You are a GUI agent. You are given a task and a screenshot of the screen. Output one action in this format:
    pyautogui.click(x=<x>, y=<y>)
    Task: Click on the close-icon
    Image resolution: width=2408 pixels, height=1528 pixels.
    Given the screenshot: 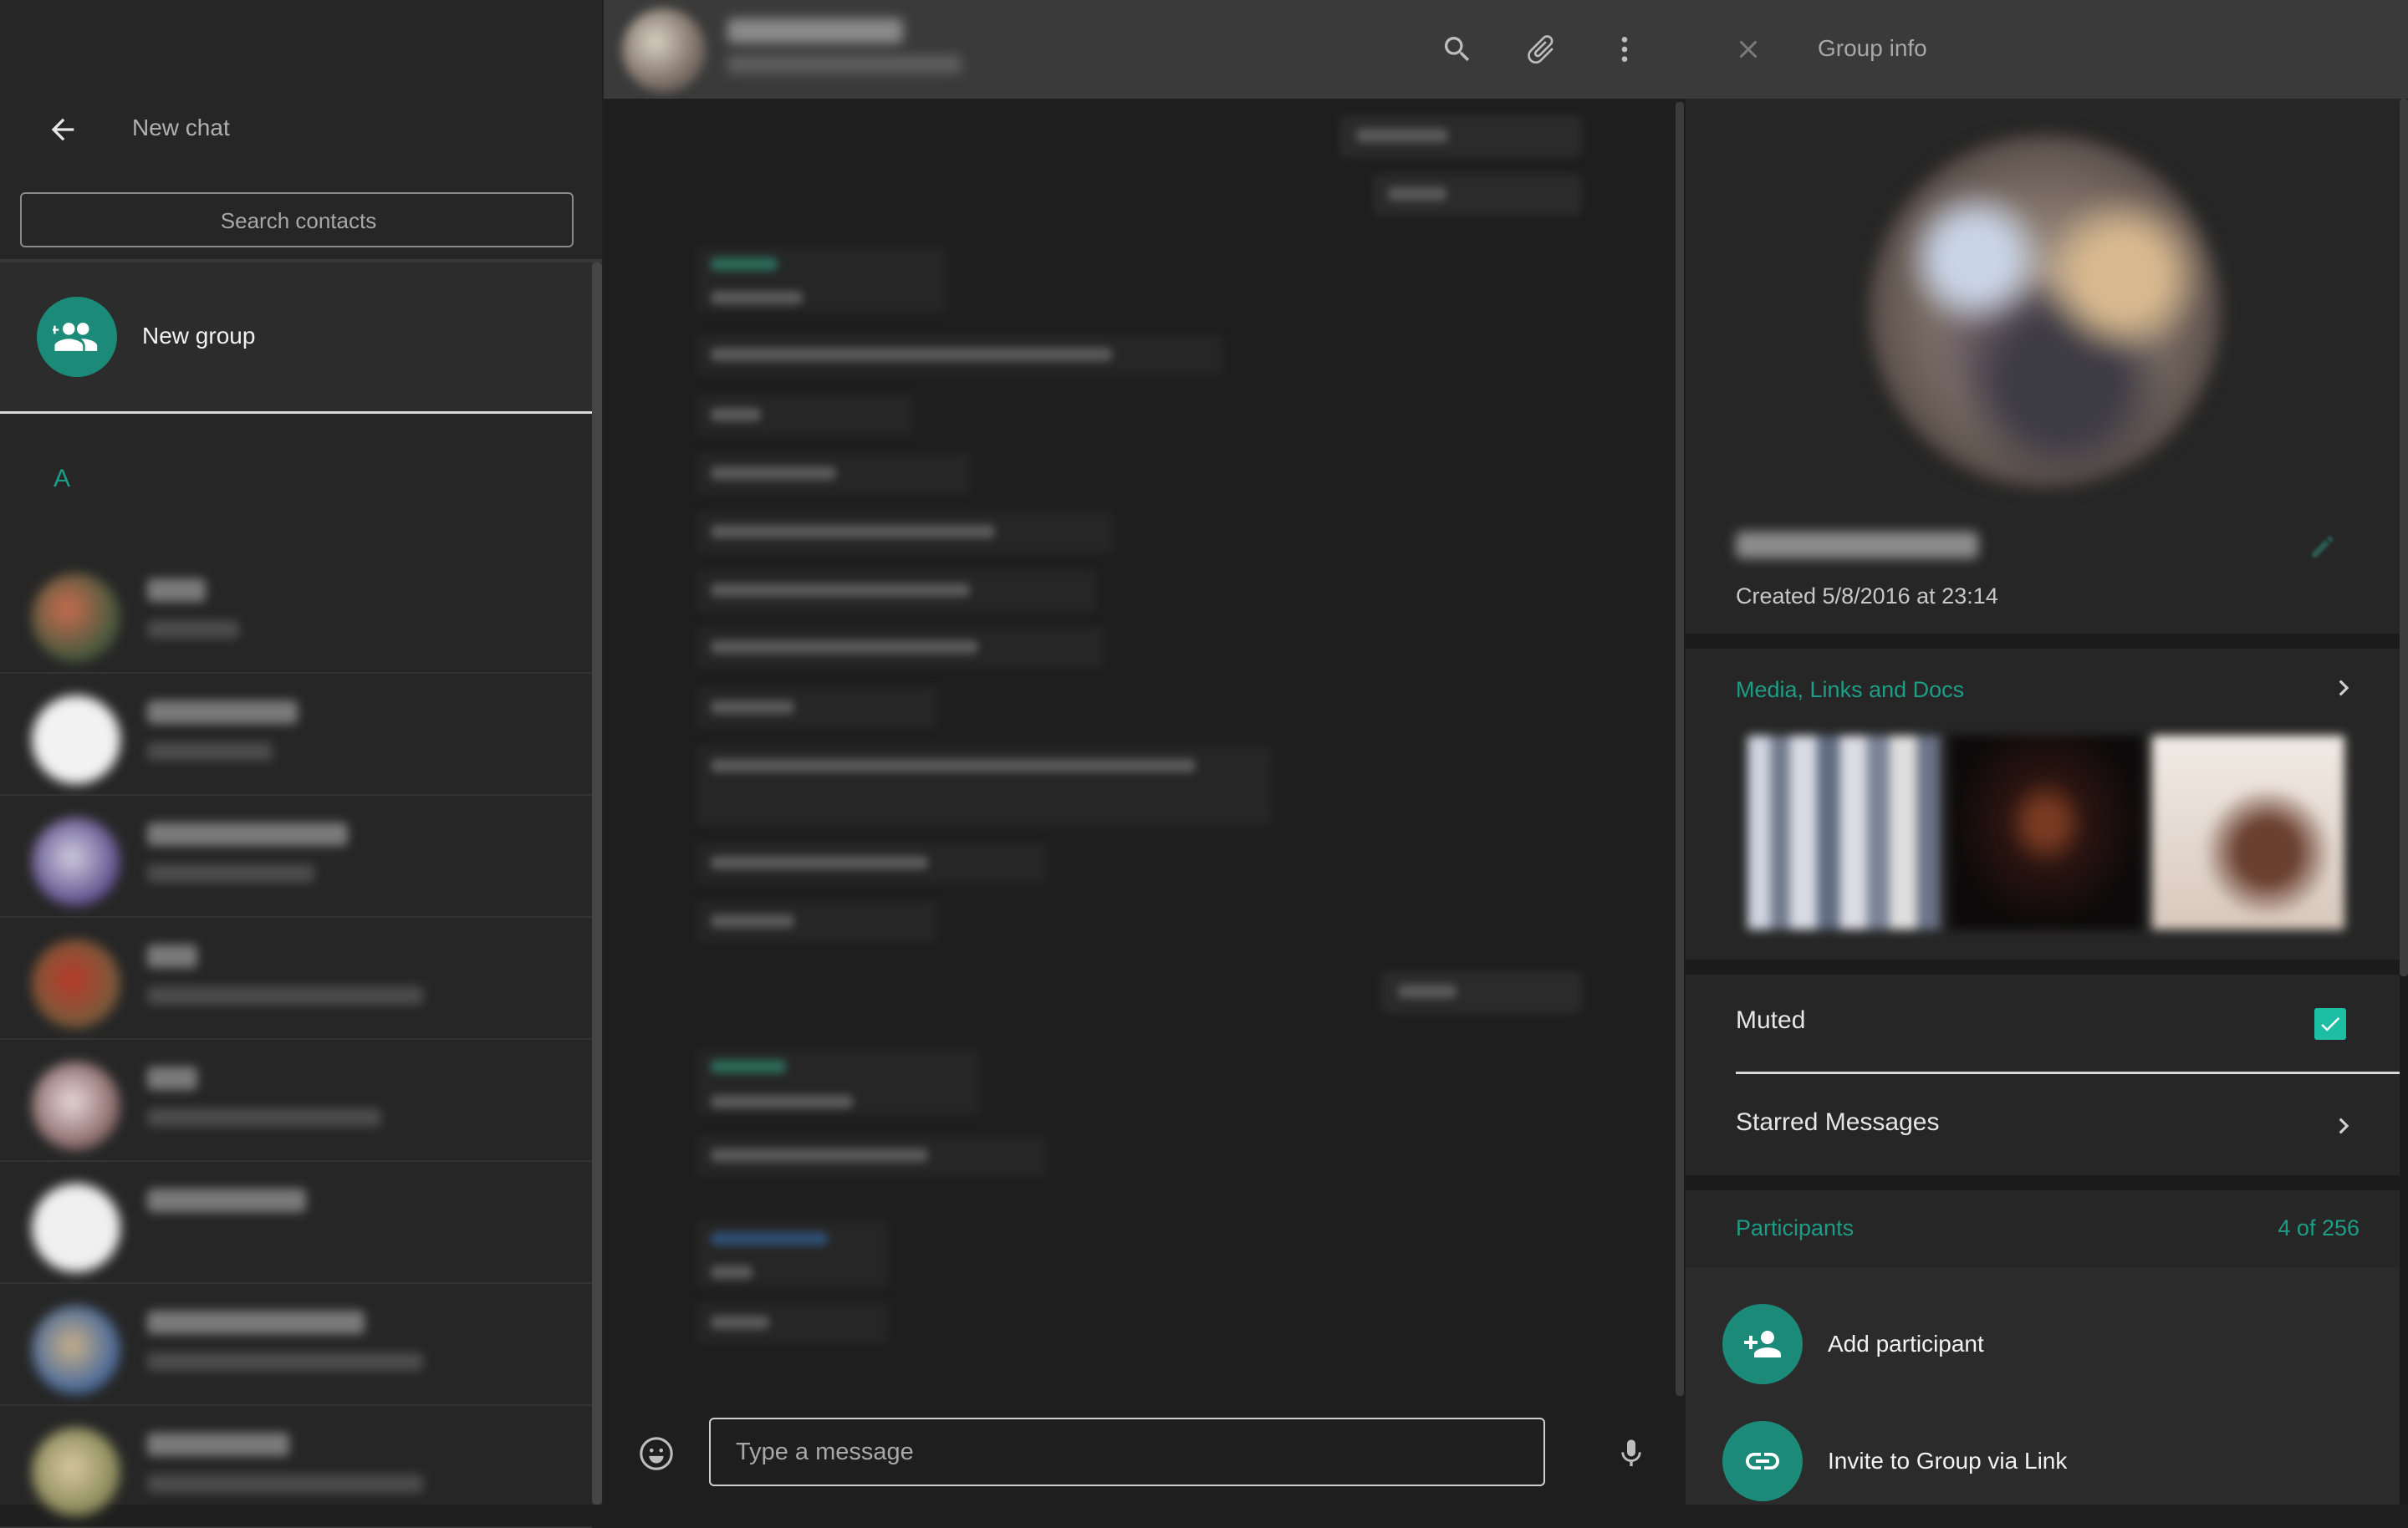 What is the action you would take?
    pyautogui.click(x=1748, y=49)
    